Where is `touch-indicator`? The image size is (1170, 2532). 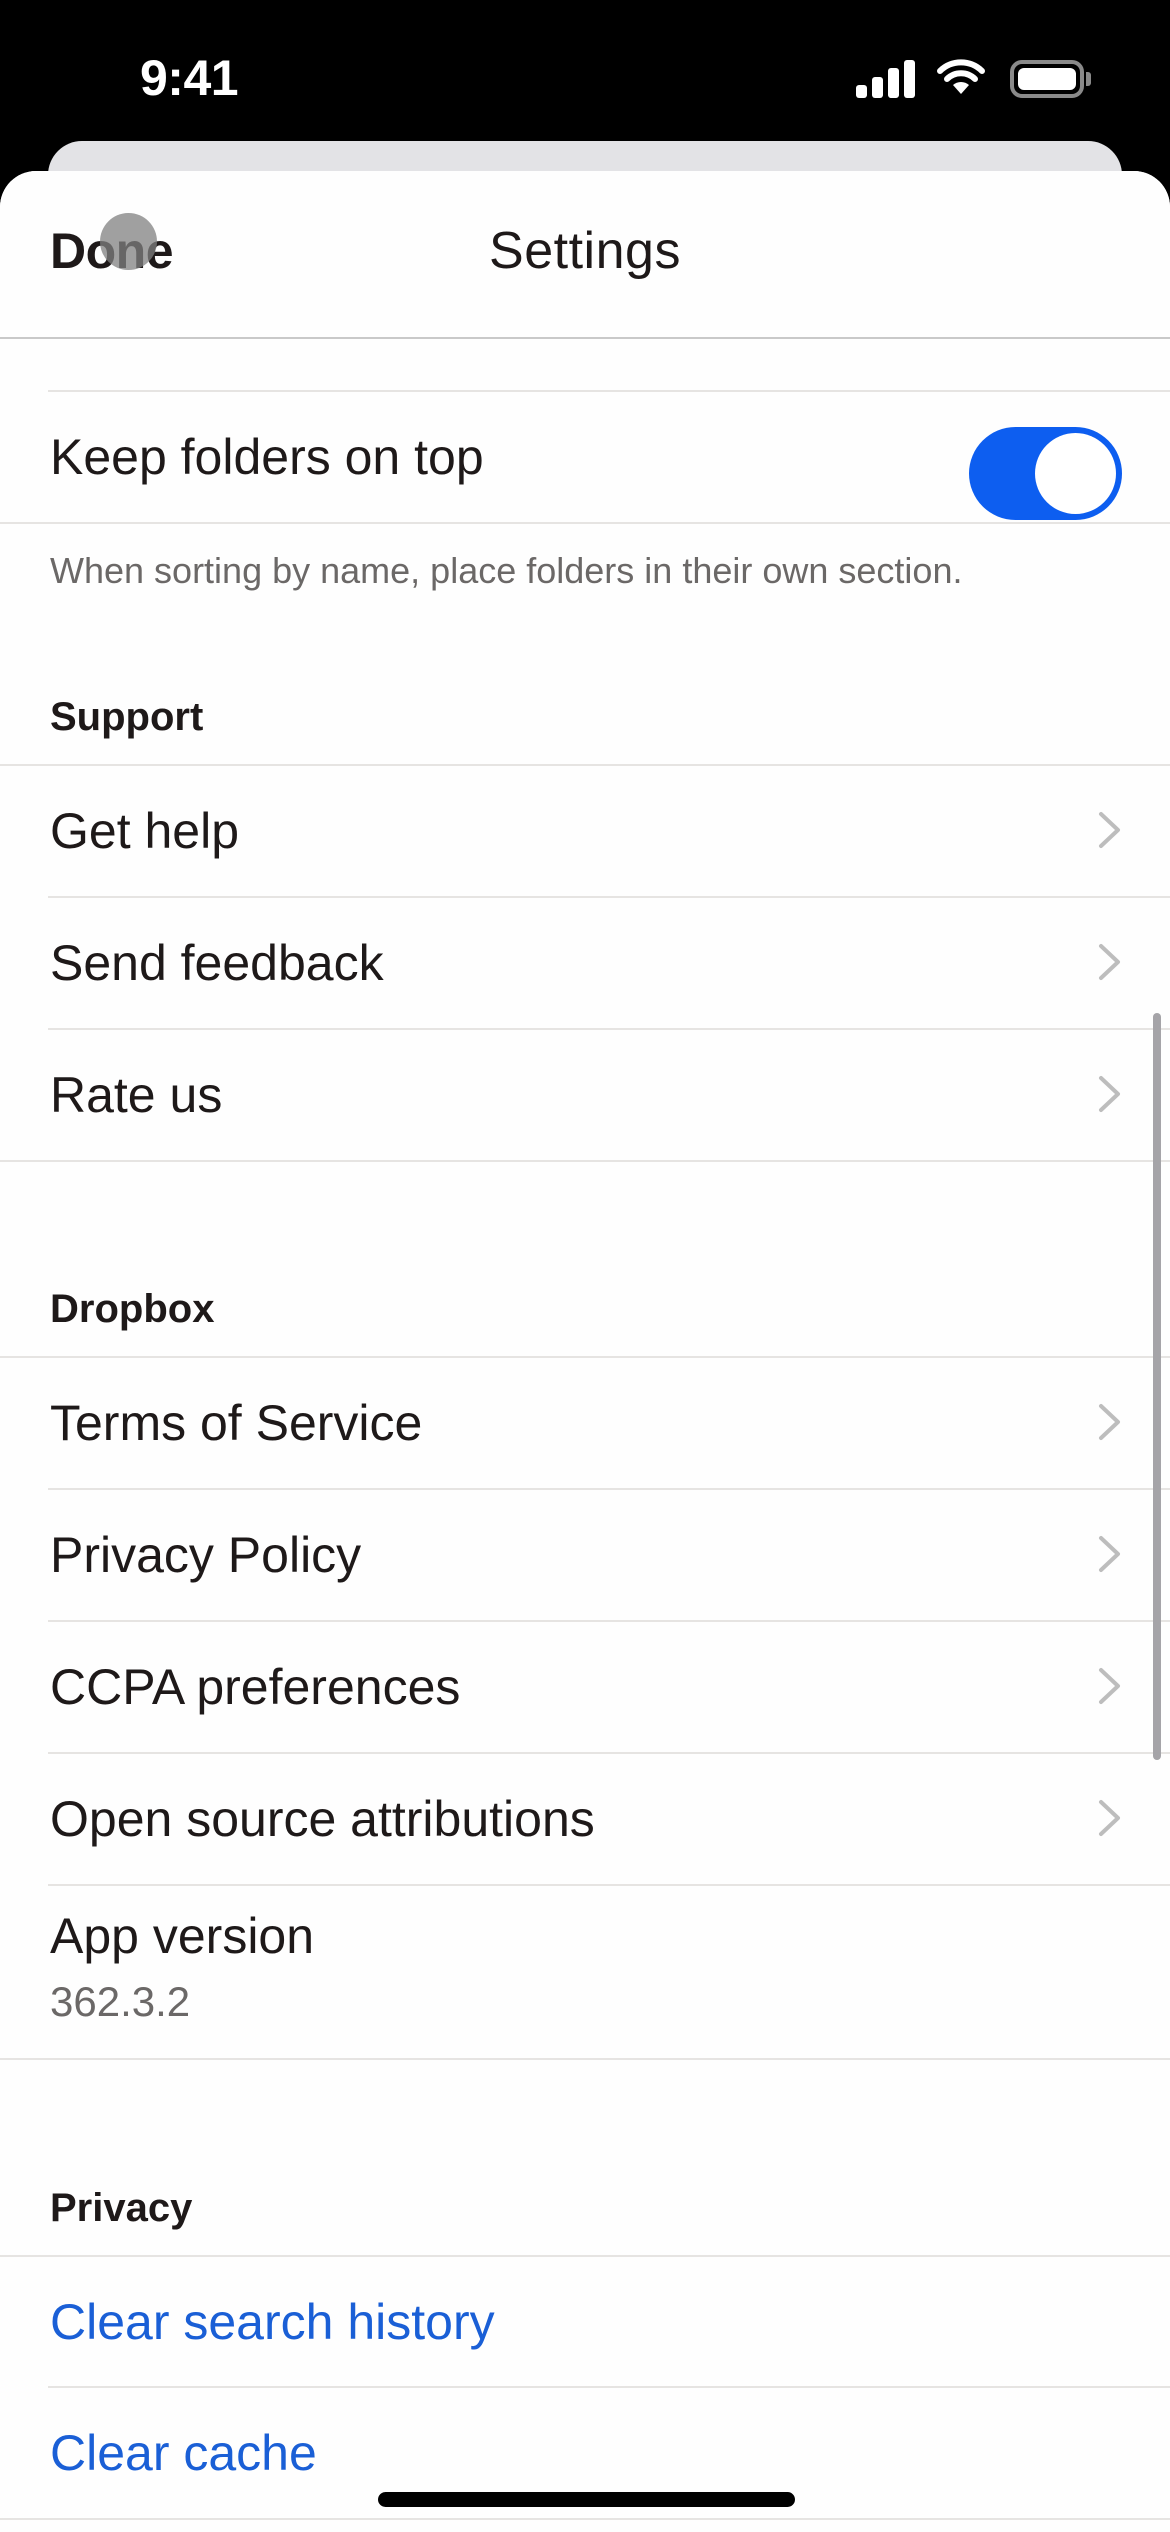 touch-indicator is located at coordinates (128, 241).